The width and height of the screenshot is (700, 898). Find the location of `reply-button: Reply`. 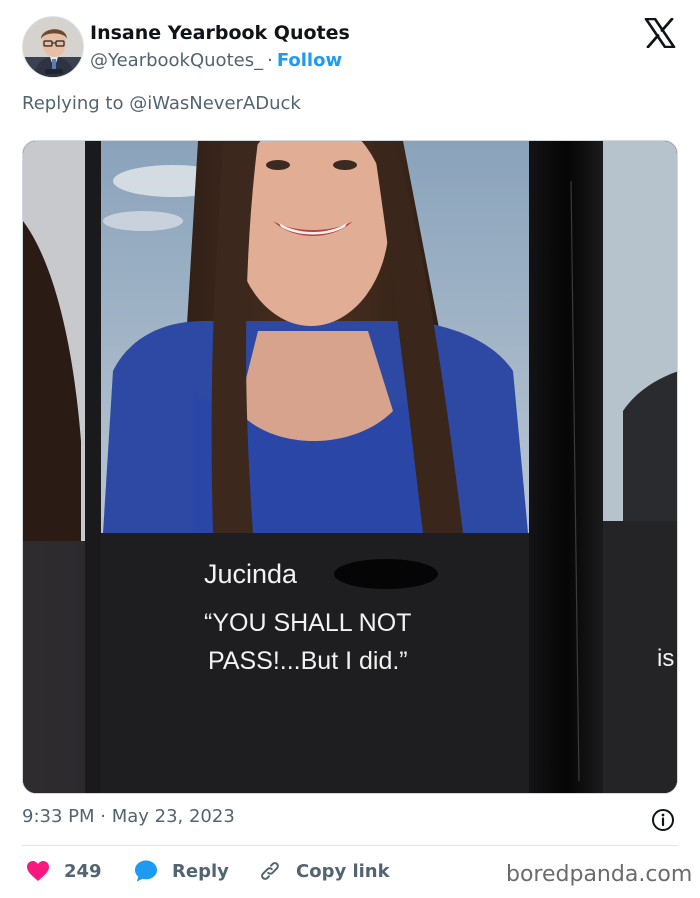

reply-button: Reply is located at coordinates (181, 871).